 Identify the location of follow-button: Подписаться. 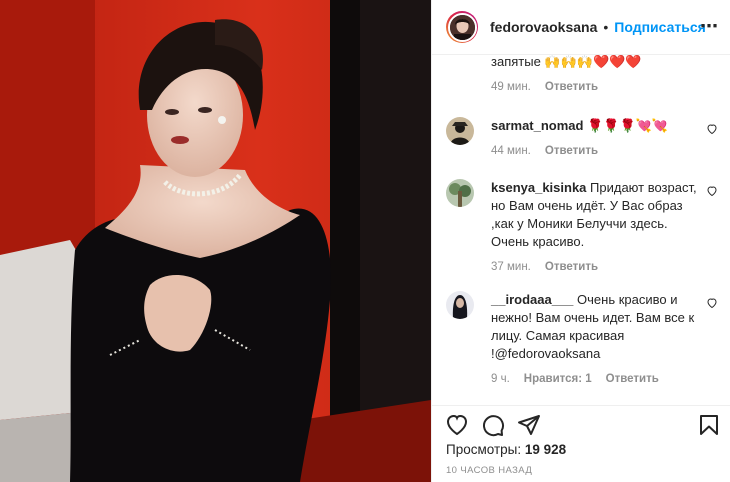
(660, 27).